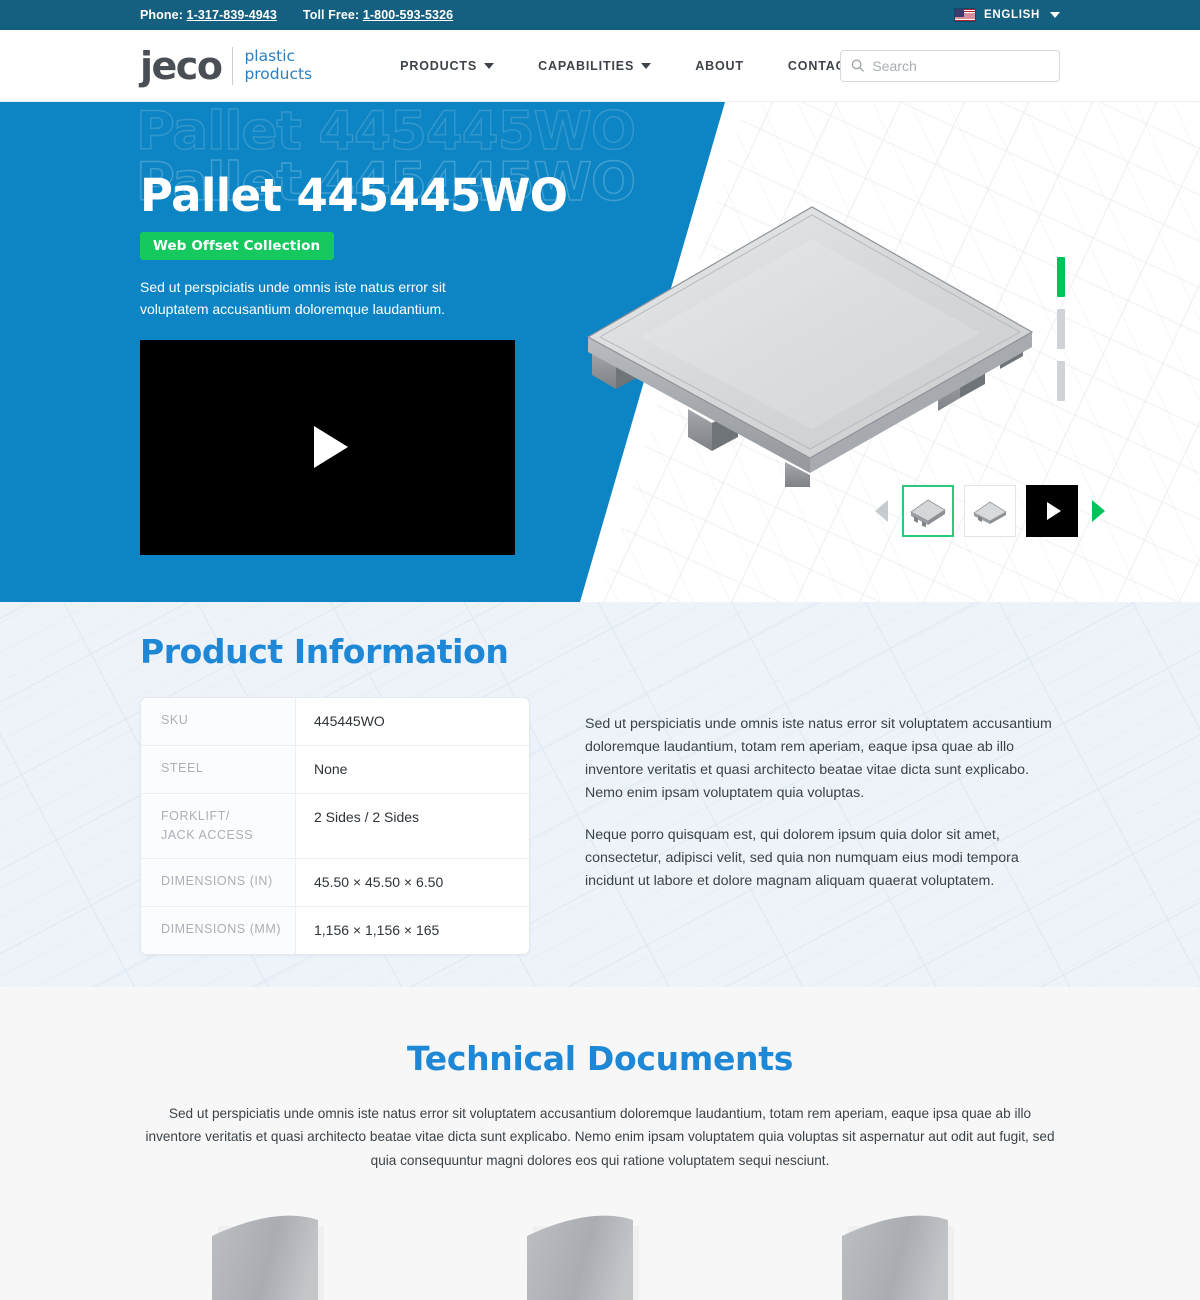  I want to click on thumbnail-carousel, so click(990, 511).